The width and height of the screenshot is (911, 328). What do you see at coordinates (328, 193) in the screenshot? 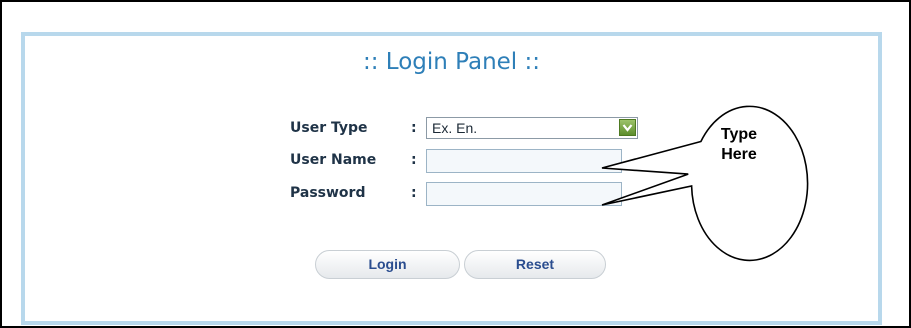
I see `password-label-text: Password` at bounding box center [328, 193].